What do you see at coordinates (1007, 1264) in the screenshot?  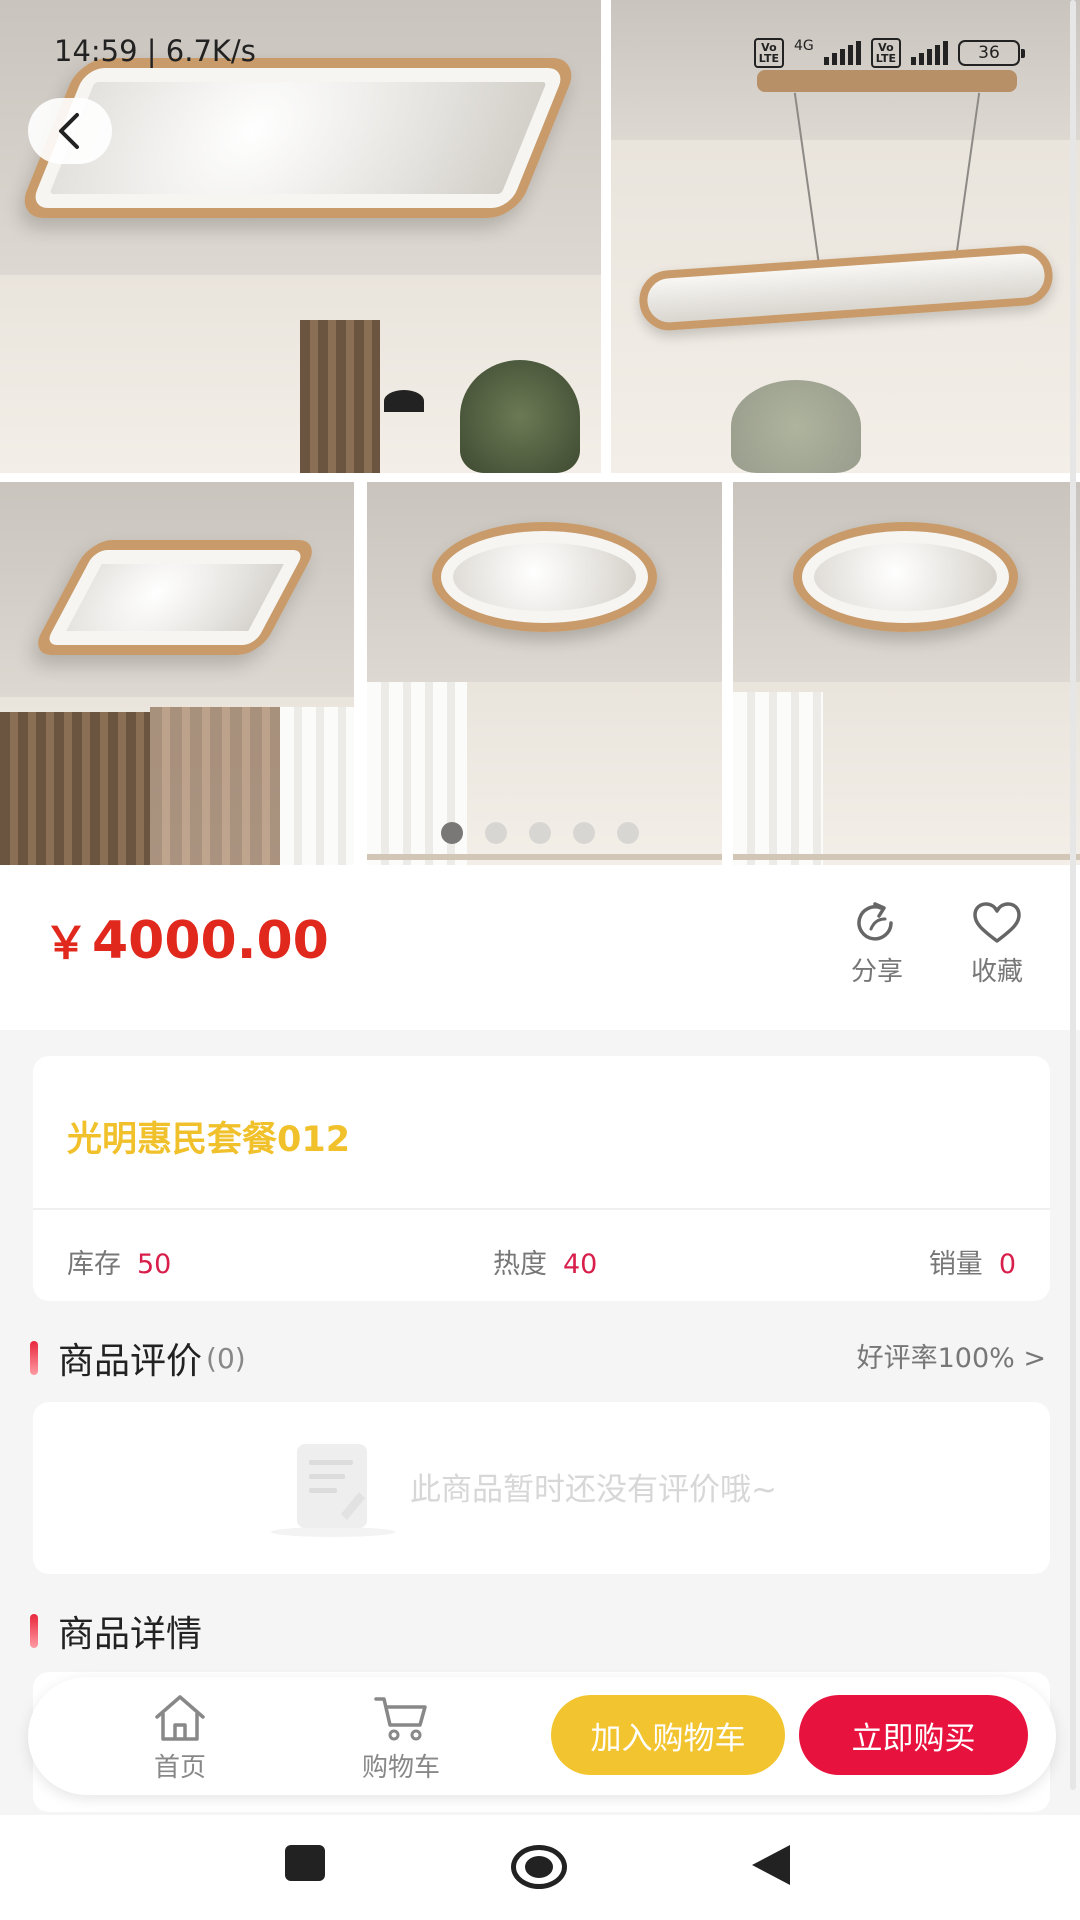 I see `sales-value: 0` at bounding box center [1007, 1264].